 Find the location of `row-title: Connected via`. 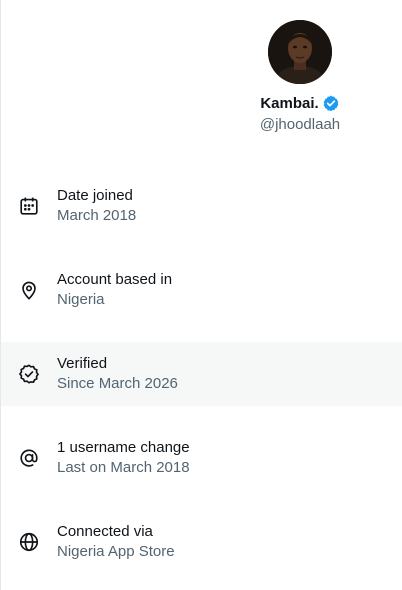

row-title: Connected via is located at coordinates (105, 531).